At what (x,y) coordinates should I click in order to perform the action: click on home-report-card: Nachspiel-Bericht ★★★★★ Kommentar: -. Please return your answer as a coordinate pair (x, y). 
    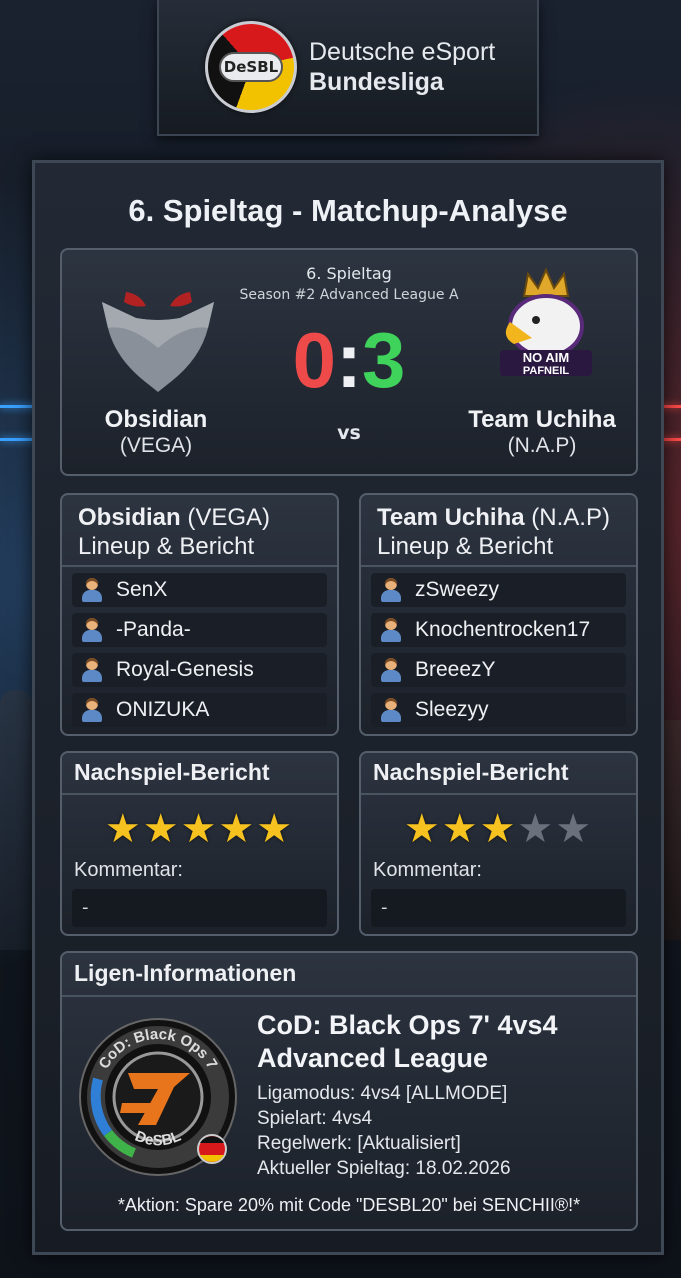
    Looking at the image, I should click on (199, 843).